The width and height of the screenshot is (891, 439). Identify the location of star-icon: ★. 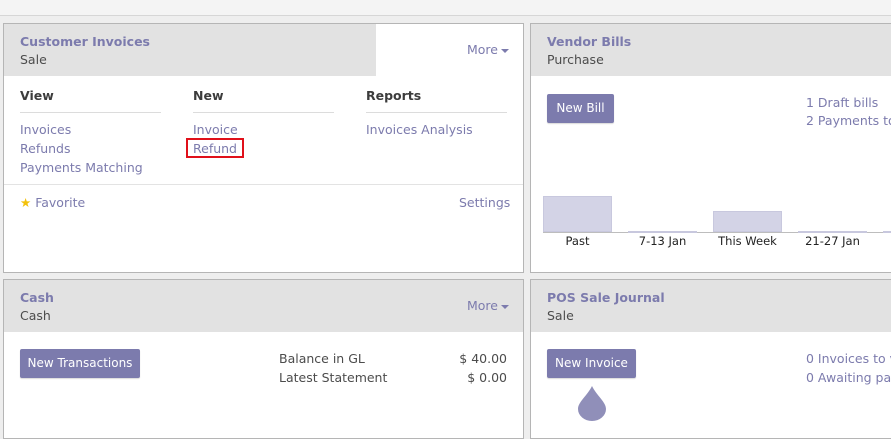
(26, 202).